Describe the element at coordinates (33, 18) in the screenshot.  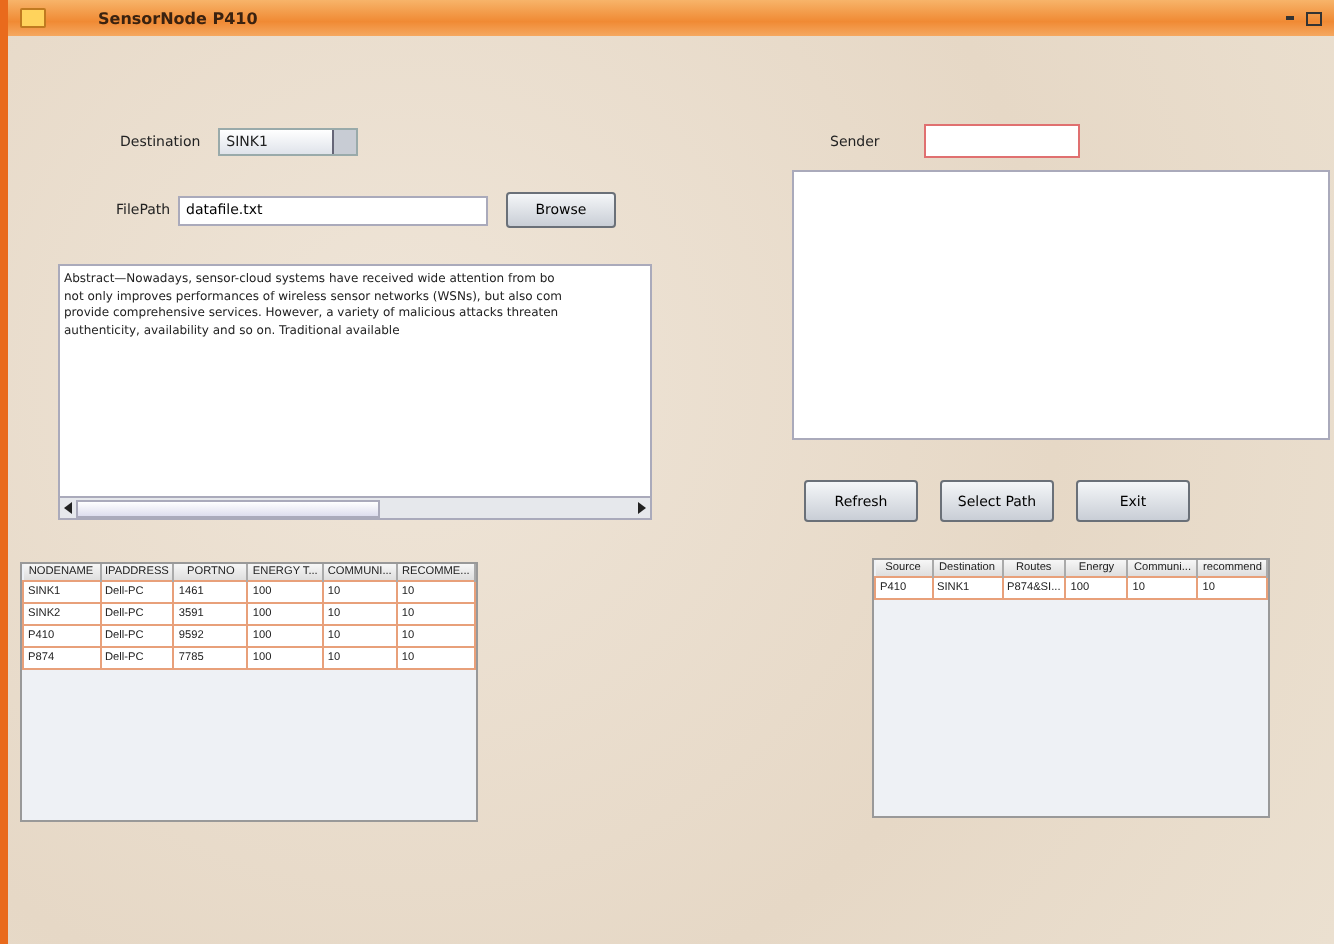
I see `app-icon` at that location.